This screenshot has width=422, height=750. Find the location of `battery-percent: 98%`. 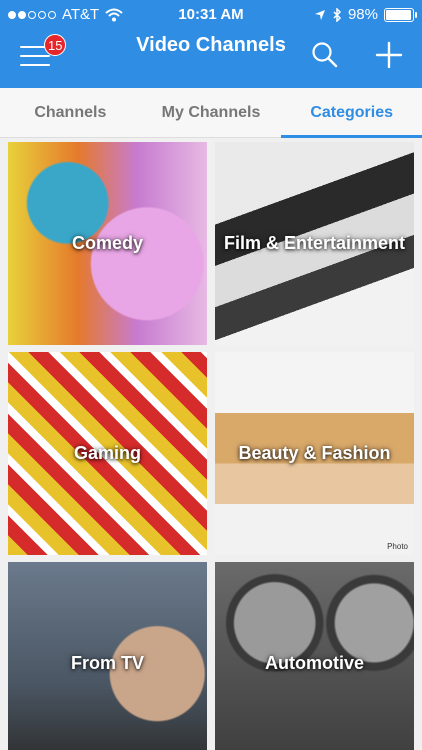

battery-percent: 98% is located at coordinates (362, 14).